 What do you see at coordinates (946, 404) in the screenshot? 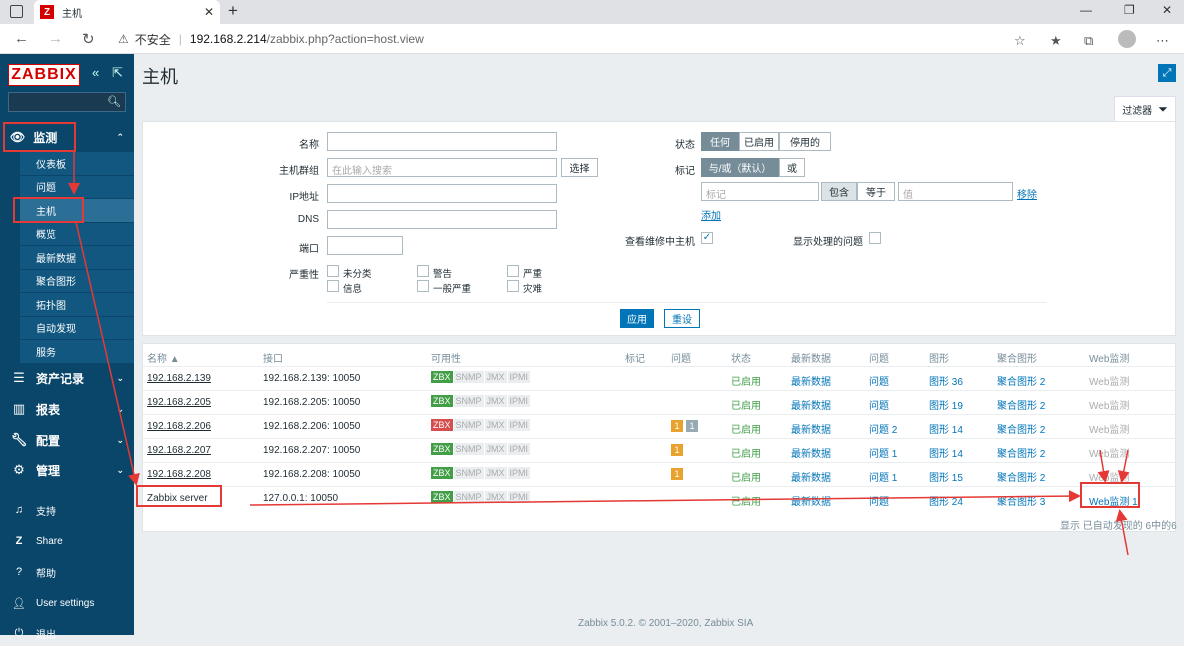
I see `graphs-link: 图形 19` at bounding box center [946, 404].